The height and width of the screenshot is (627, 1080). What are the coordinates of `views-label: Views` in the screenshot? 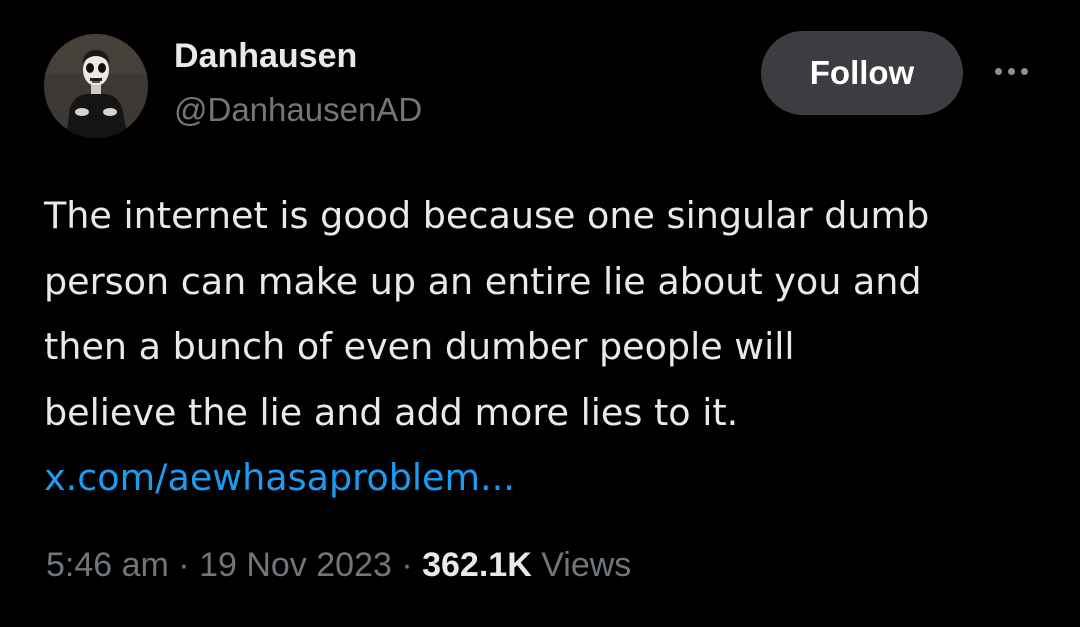 It's located at (581, 565).